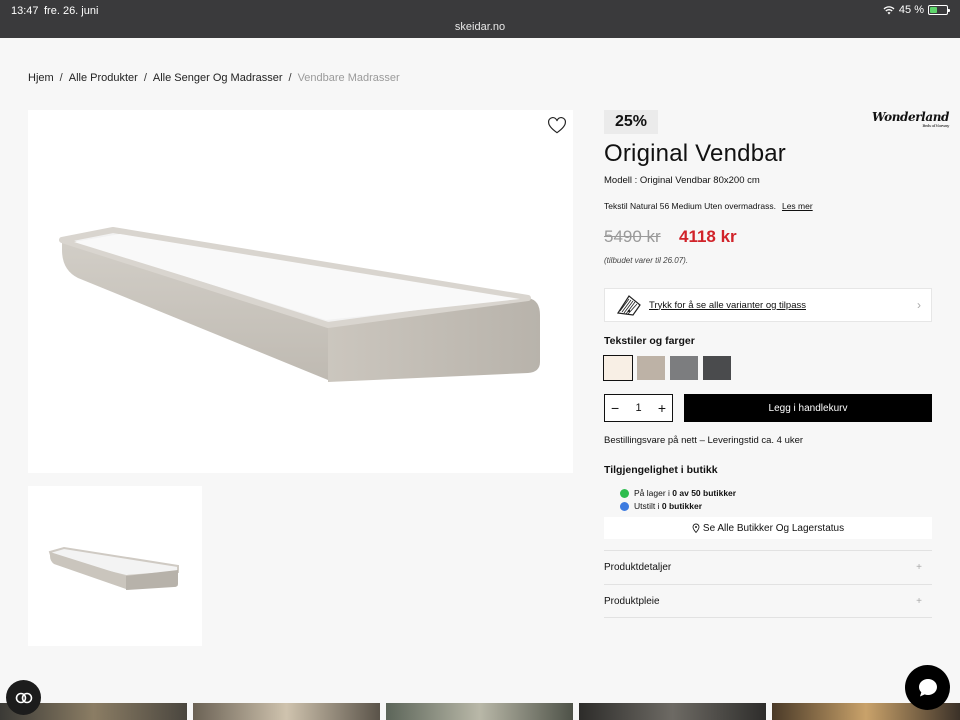  I want to click on display-label: Utstilt i 0 butikker, so click(668, 506).